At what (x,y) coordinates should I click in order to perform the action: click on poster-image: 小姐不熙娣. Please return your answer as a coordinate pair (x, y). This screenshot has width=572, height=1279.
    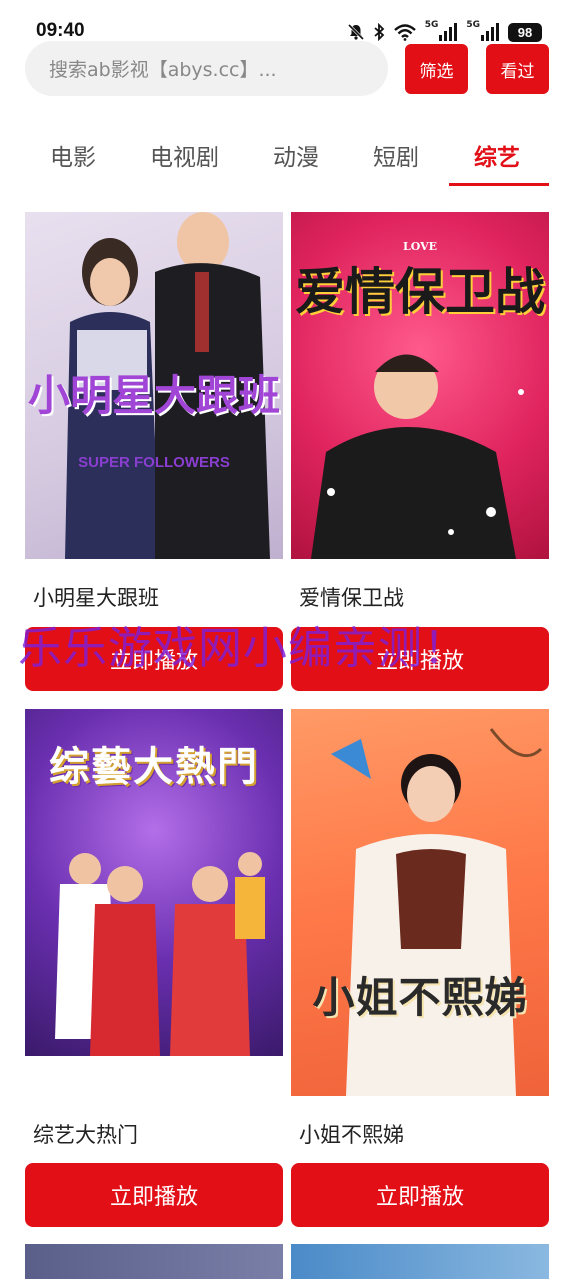
    Looking at the image, I should click on (420, 902).